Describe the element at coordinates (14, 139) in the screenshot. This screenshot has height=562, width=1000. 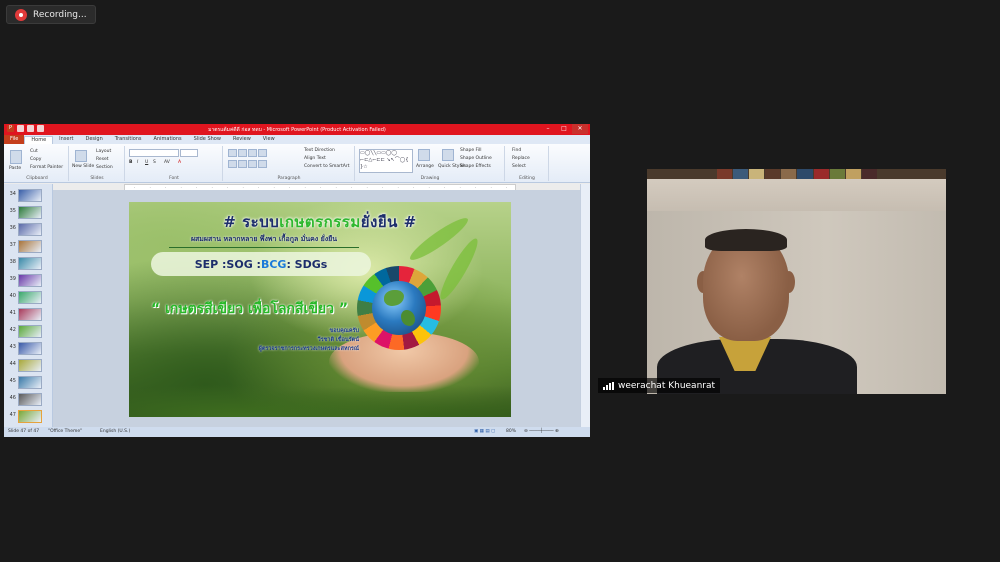
I see `tab-file: File` at that location.